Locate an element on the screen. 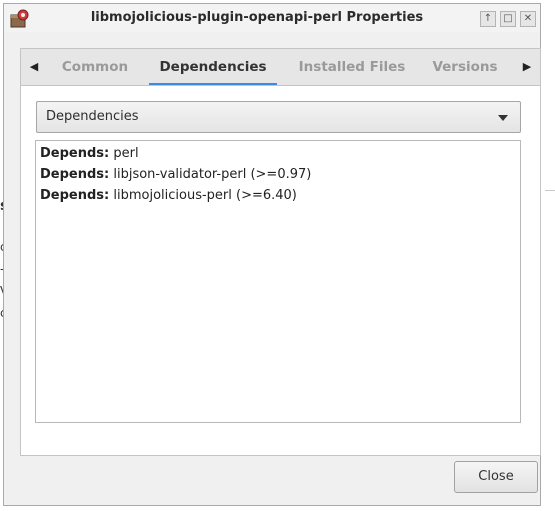 This screenshot has width=555, height=511. restore-icon: □ is located at coordinates (508, 19).